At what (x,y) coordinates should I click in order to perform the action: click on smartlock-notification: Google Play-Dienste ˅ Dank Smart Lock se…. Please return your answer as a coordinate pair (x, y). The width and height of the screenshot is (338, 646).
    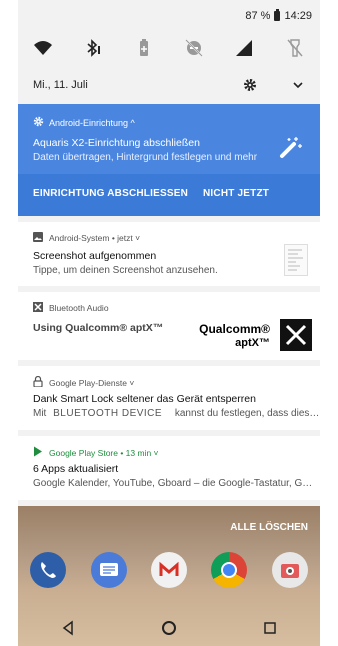
    Looking at the image, I should click on (169, 398).